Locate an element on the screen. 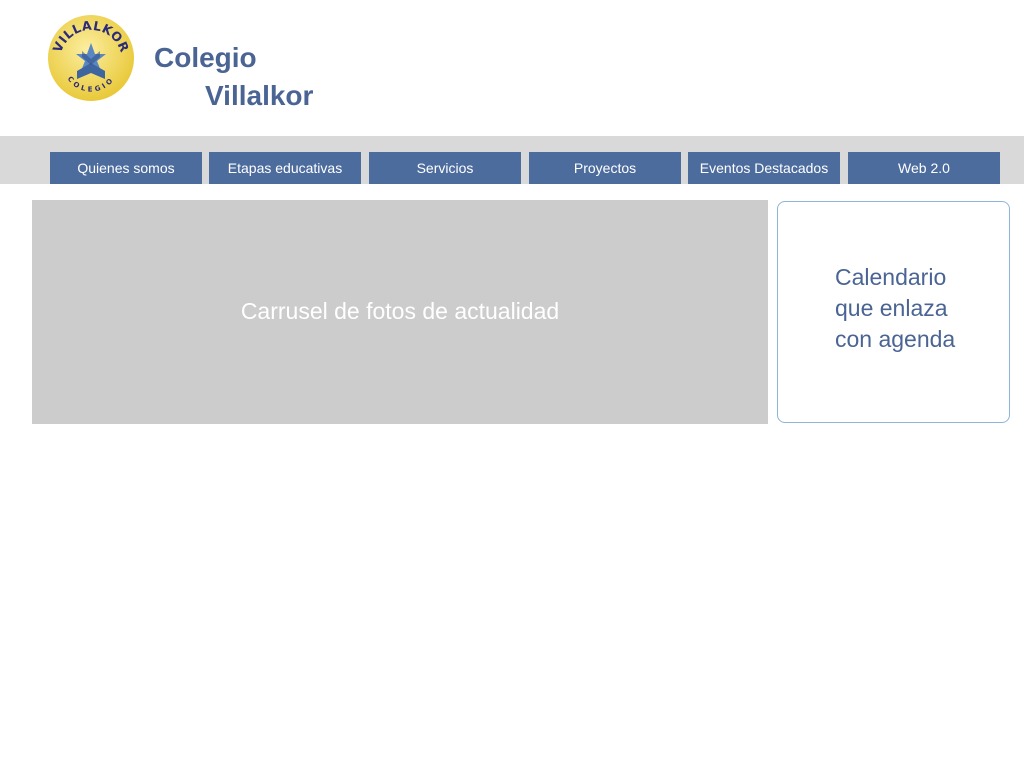  site-title-line2: Villalkor is located at coordinates (259, 95).